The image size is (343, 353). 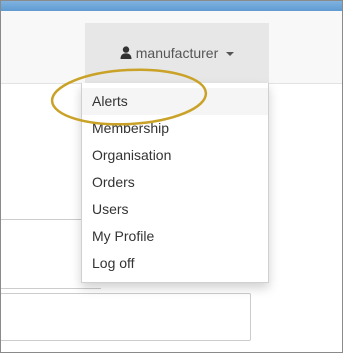 I want to click on user-menu-toggle: manufacturer, so click(x=177, y=53).